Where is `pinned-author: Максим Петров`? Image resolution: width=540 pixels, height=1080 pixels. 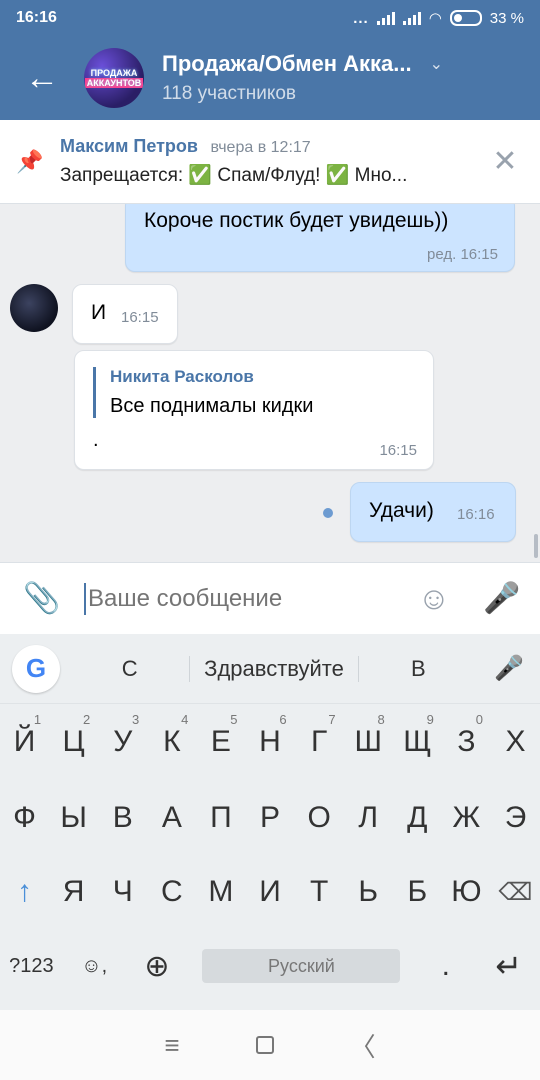 pinned-author: Максим Петров is located at coordinates (129, 146).